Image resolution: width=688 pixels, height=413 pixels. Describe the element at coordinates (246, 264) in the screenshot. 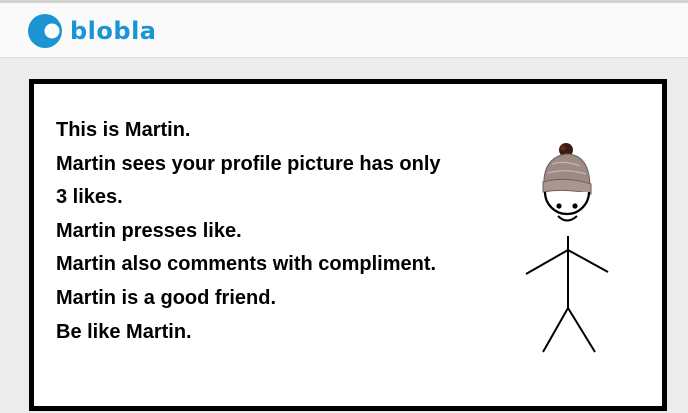

I see `meme-line: Martin also comments with compliment.` at that location.